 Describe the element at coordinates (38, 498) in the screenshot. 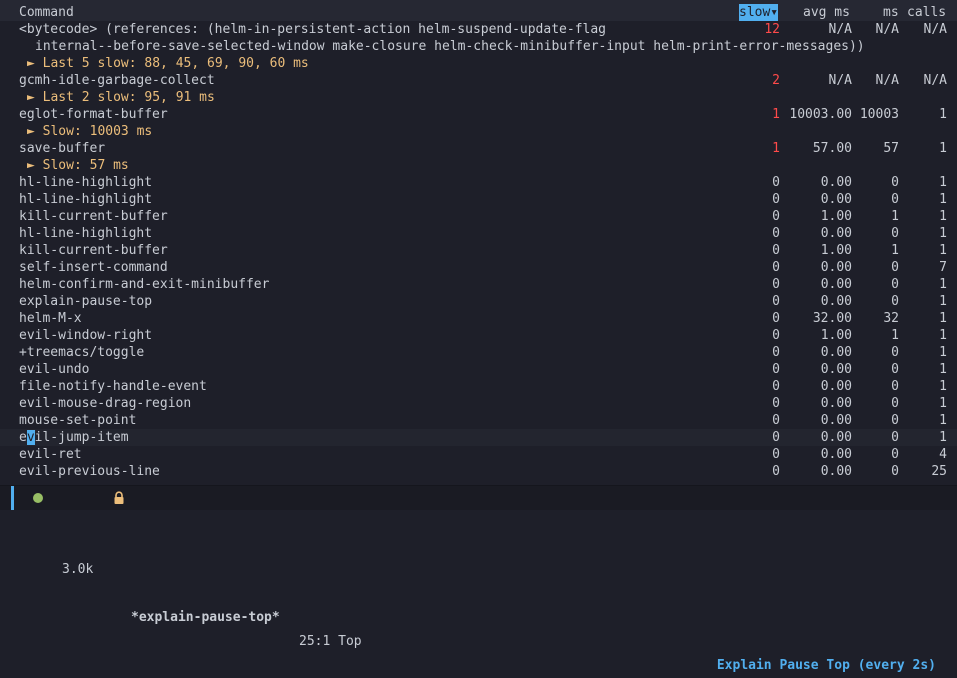

I see `status-dot-icon` at that location.